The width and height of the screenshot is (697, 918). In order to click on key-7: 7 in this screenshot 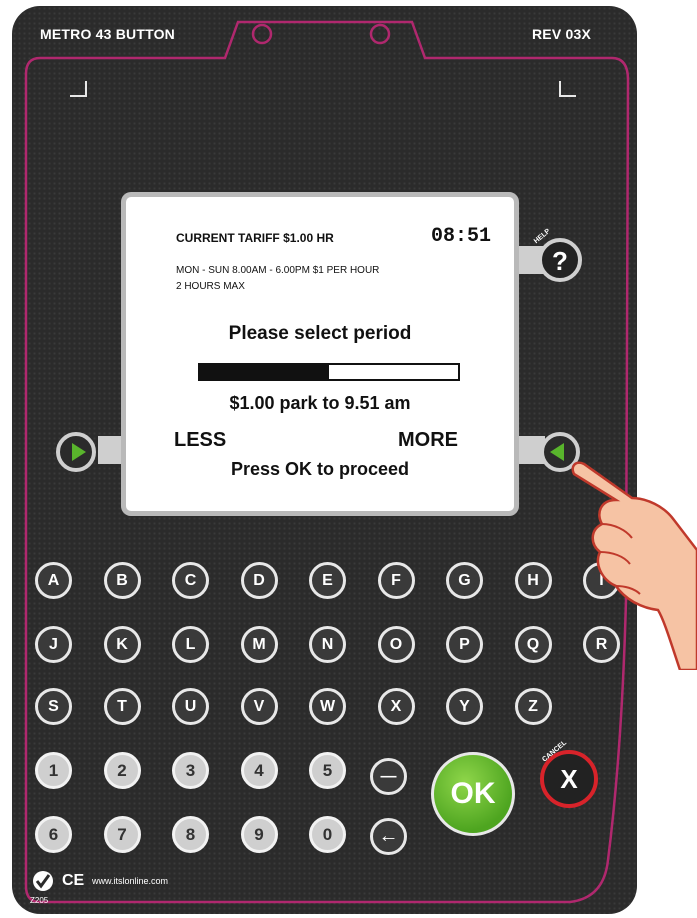, I will do `click(122, 834)`.